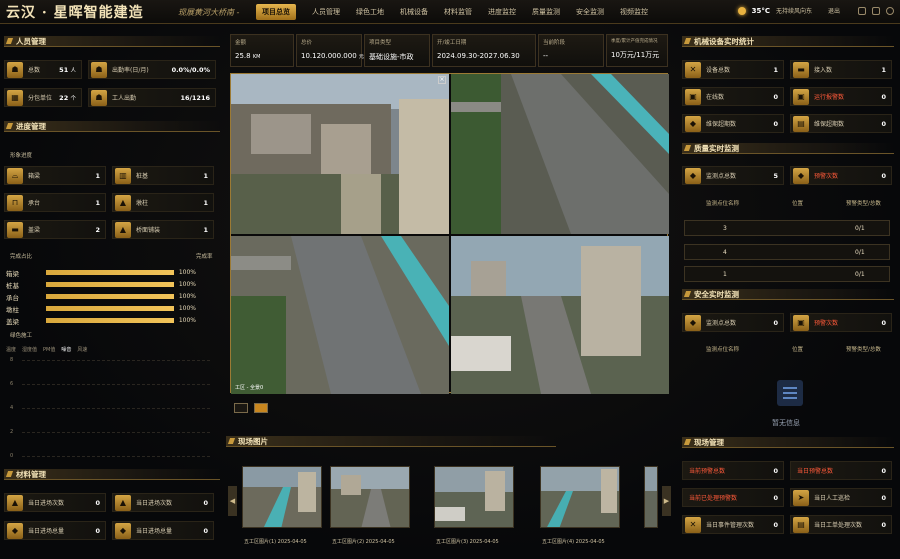  What do you see at coordinates (815, 10) in the screenshot?
I see `header-right: 35°C 无持续风向东 退出` at bounding box center [815, 10].